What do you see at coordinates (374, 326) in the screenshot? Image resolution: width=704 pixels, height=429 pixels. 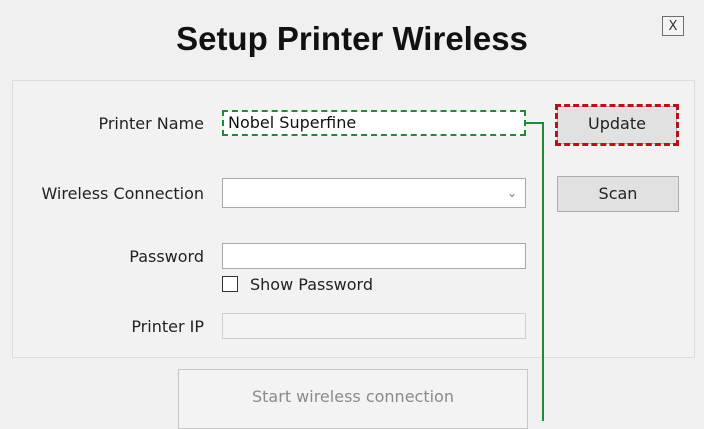 I see `printer-ip-input` at bounding box center [374, 326].